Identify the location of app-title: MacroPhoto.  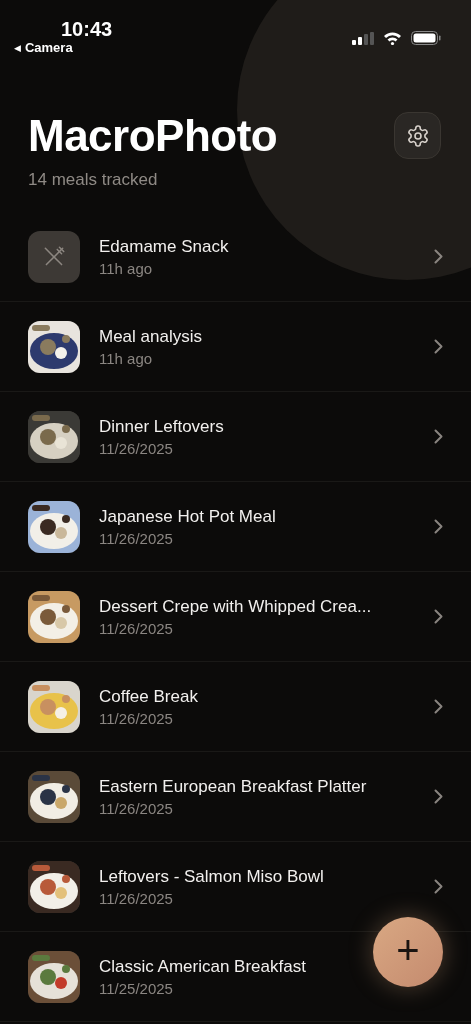
(153, 136).